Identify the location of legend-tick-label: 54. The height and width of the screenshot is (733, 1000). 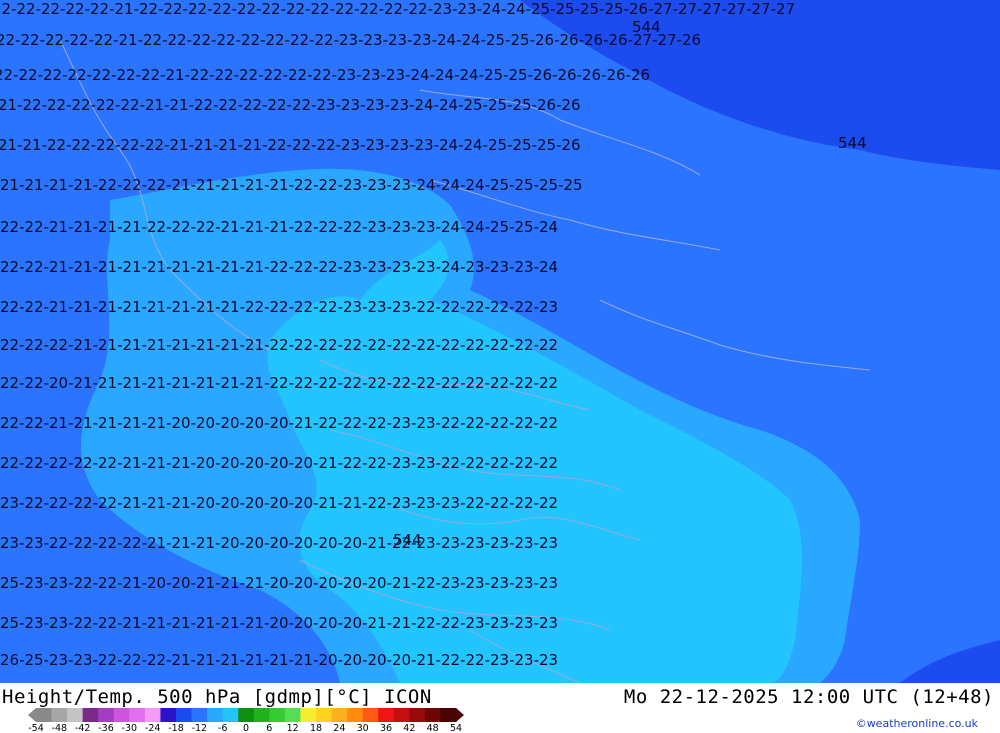
(456, 728).